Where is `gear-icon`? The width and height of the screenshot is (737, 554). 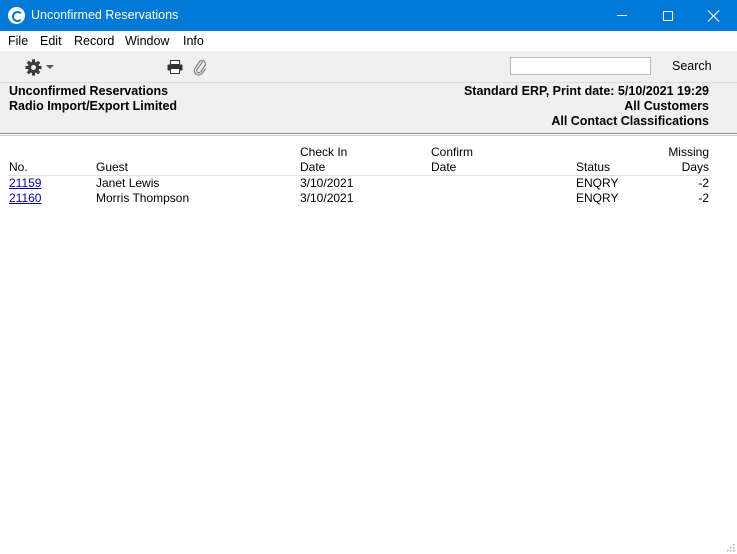 gear-icon is located at coordinates (33, 67).